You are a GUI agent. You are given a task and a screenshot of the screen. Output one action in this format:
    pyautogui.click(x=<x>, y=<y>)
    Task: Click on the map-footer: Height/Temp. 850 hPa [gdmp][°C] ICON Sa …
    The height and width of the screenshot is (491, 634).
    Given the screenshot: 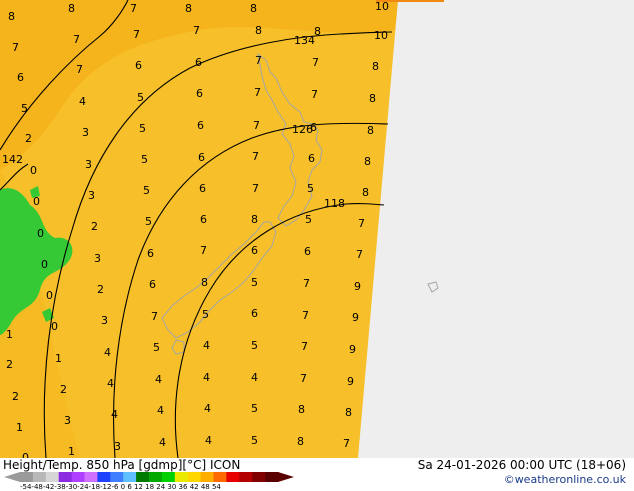 What is the action you would take?
    pyautogui.click(x=317, y=474)
    